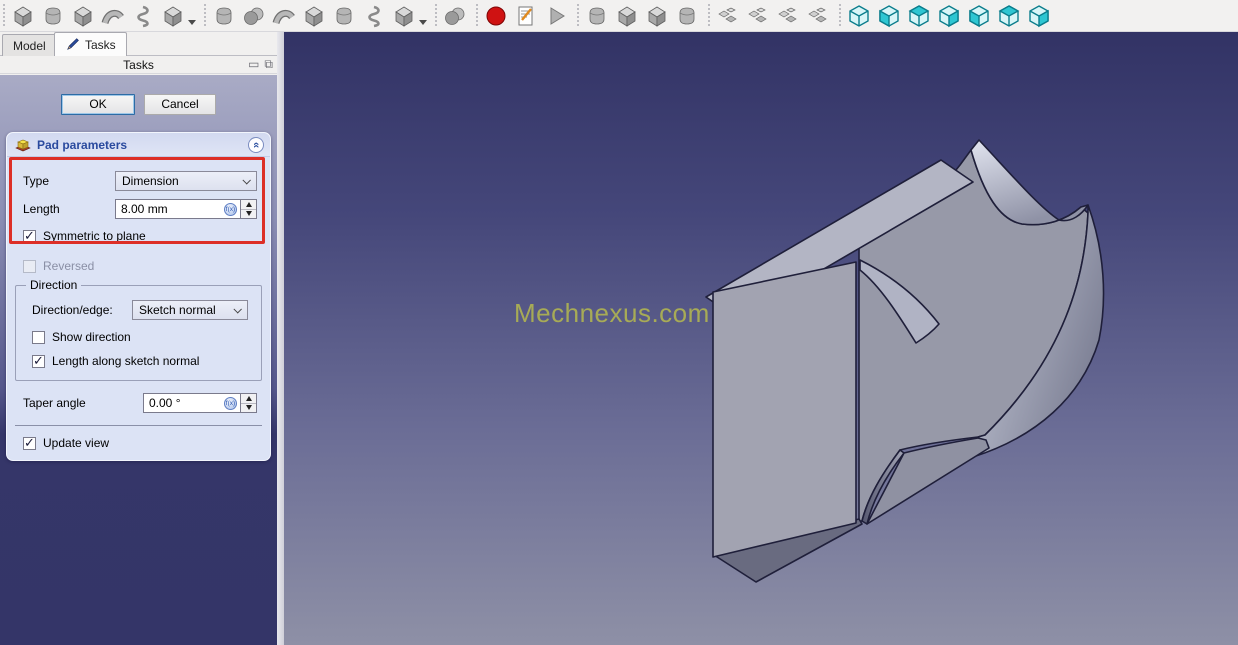  Describe the element at coordinates (98, 104) in the screenshot. I see `ok-button: OK` at that location.